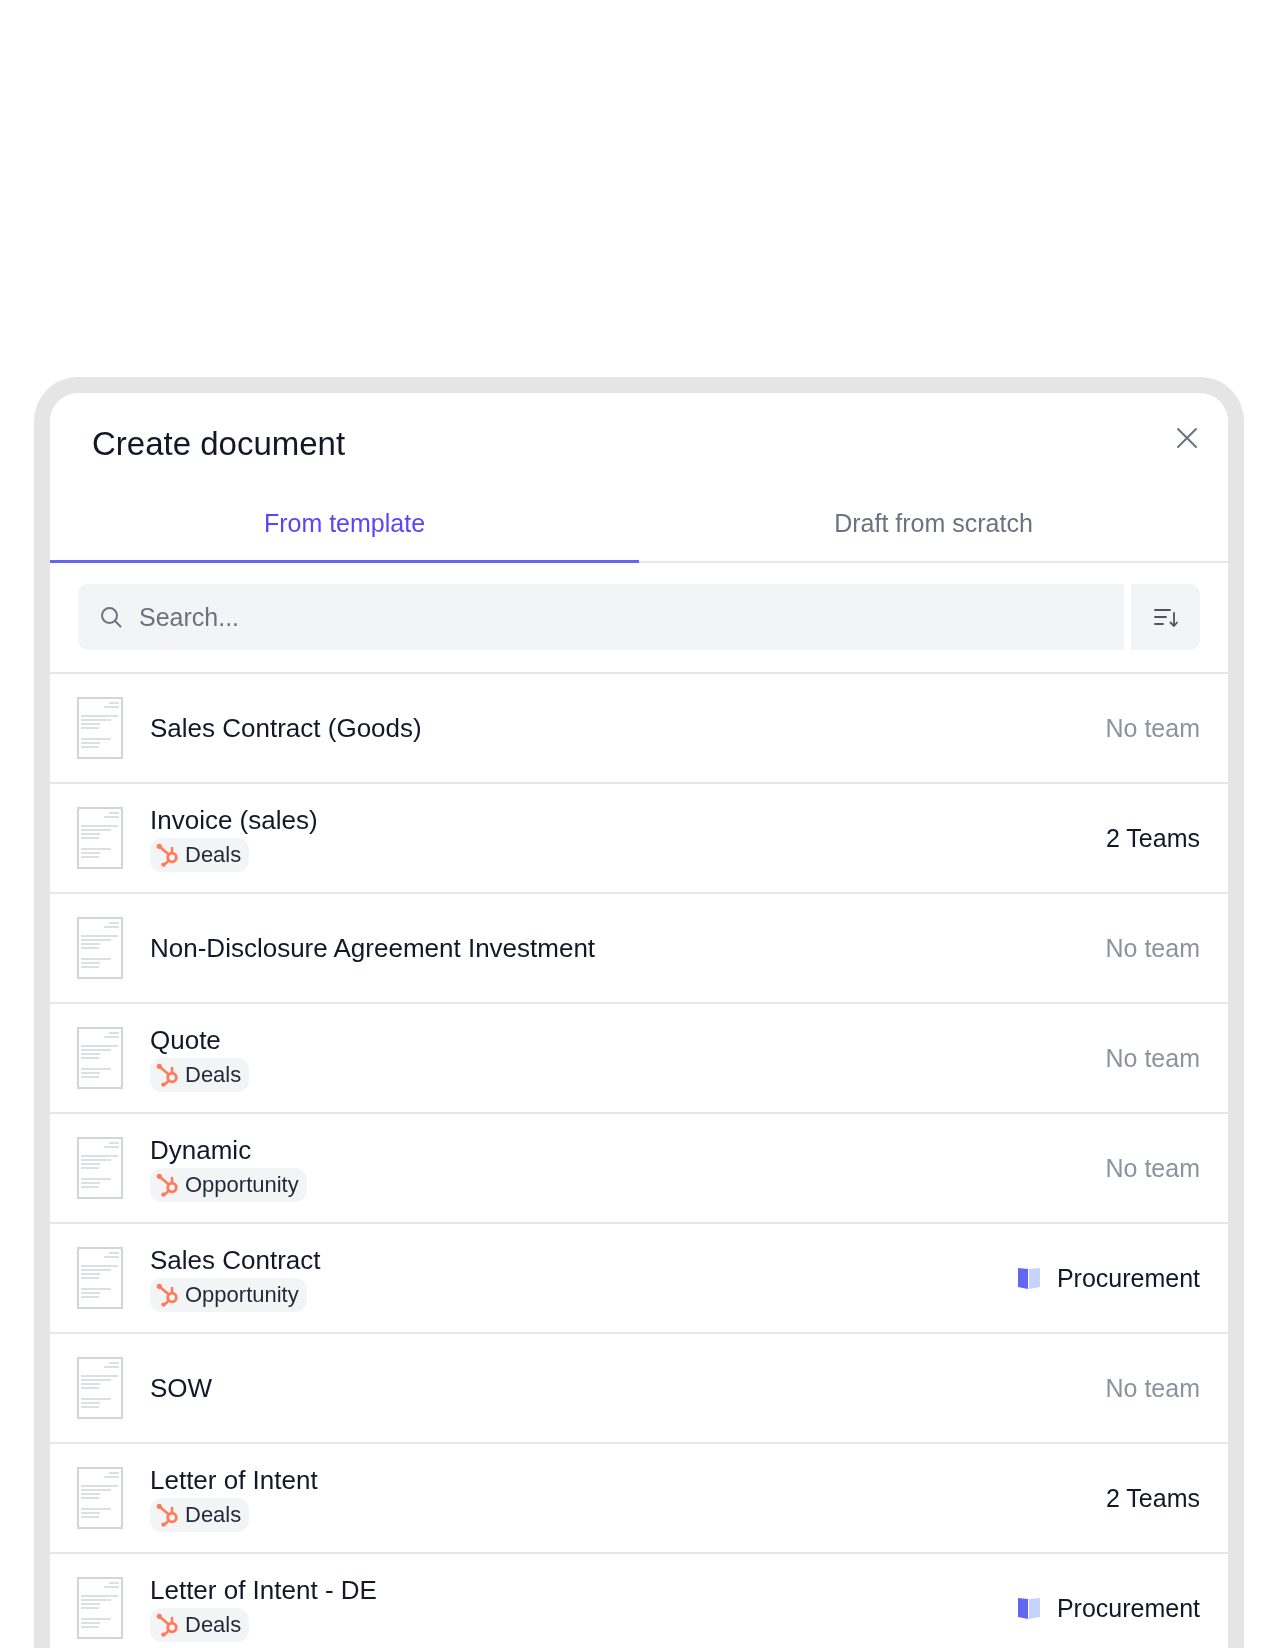  What do you see at coordinates (234, 819) in the screenshot?
I see `template-name: Invoice (sales)` at bounding box center [234, 819].